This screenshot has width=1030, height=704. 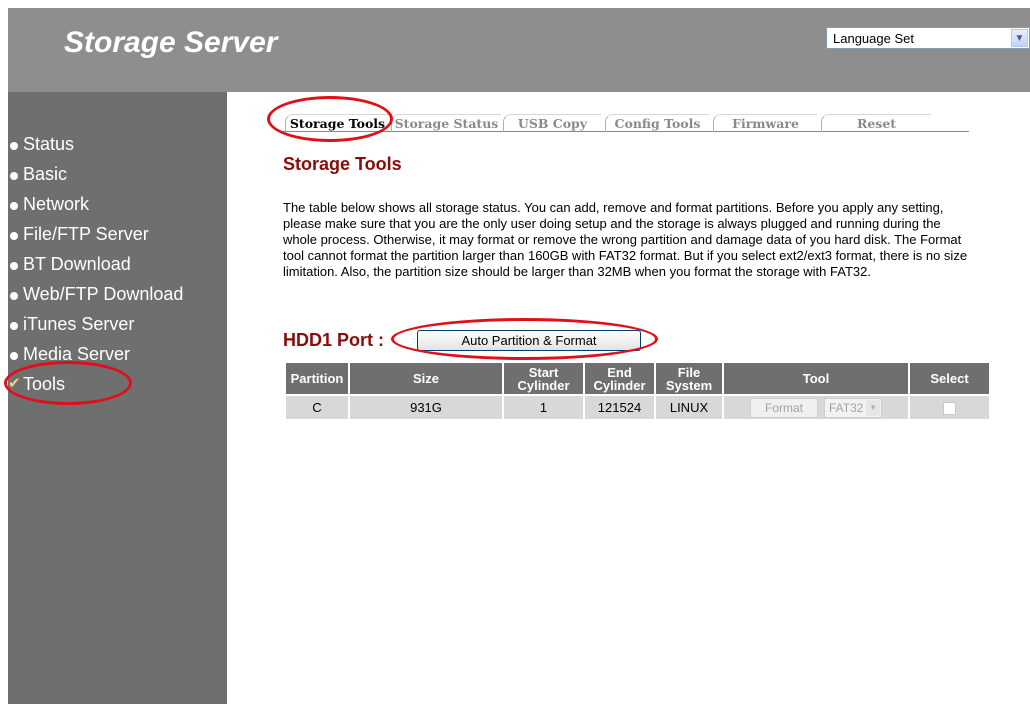 What do you see at coordinates (337, 123) in the screenshot?
I see `tab-storage-tools: Storage Tools` at bounding box center [337, 123].